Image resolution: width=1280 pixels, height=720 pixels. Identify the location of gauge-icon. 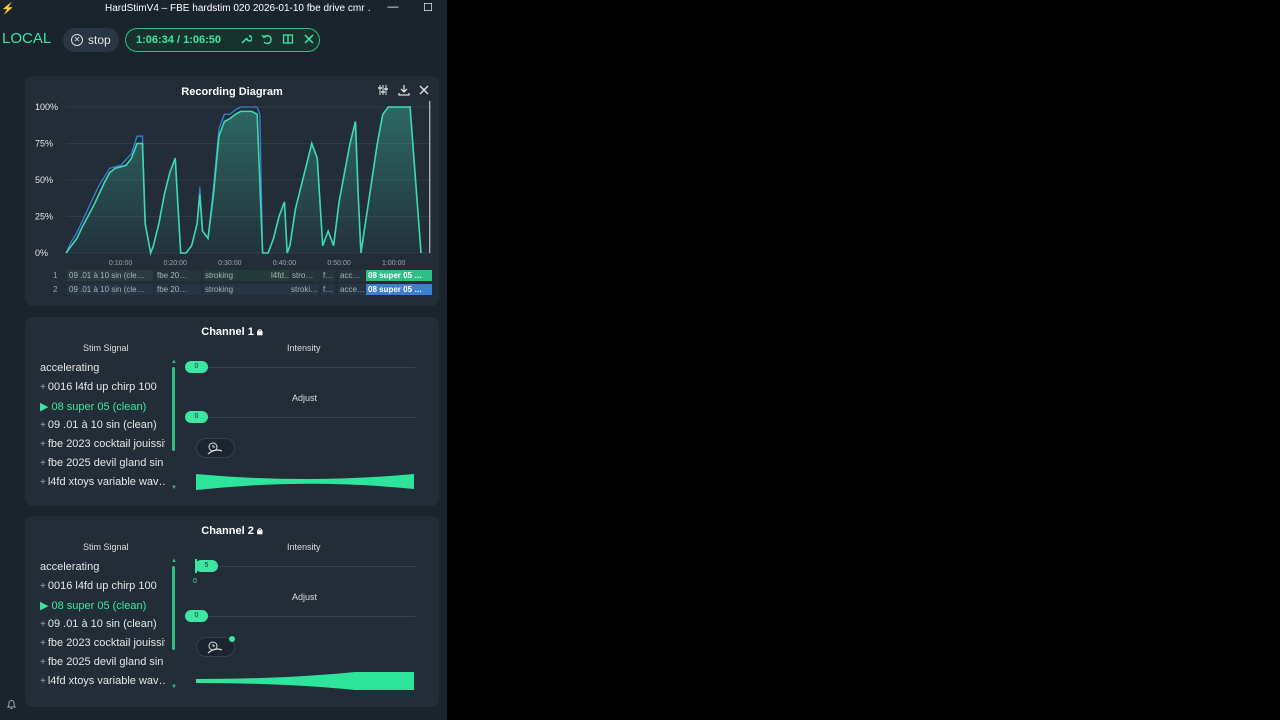
(215, 448).